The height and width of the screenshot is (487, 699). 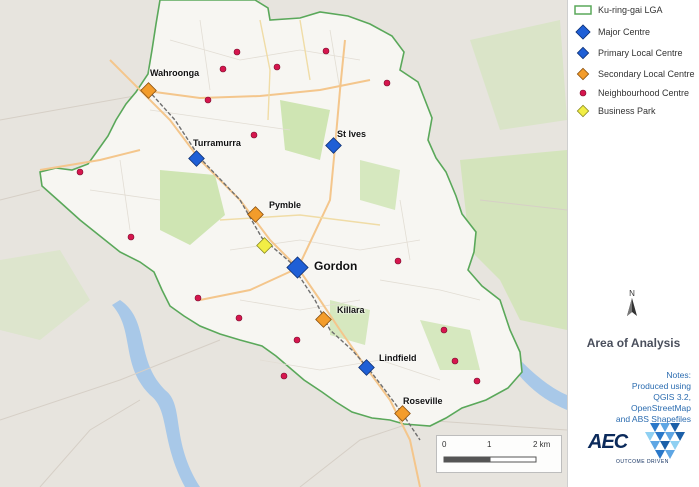 I want to click on legend-item-lga: Ku-ring-gai LGA, so click(x=618, y=10).